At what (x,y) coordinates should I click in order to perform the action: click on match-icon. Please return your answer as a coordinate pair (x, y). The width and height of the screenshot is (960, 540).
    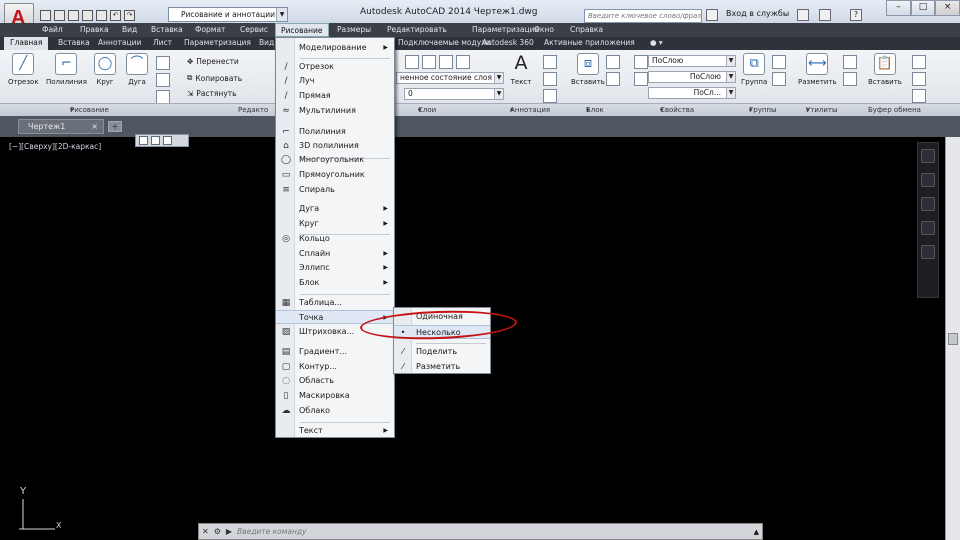
    Looking at the image, I should click on (919, 96).